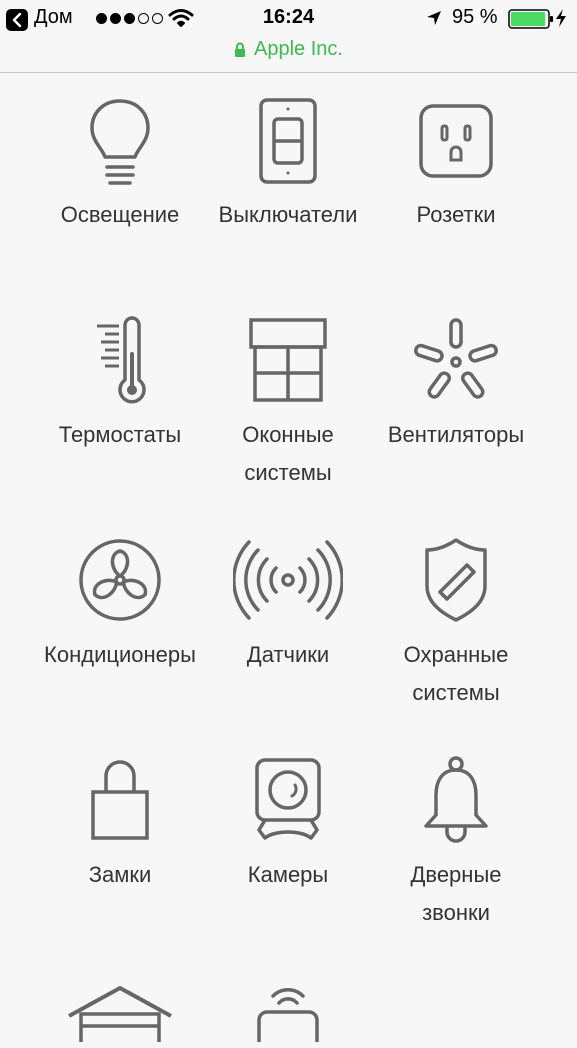 Image resolution: width=577 pixels, height=1048 pixels. I want to click on outlet-icon, so click(456, 141).